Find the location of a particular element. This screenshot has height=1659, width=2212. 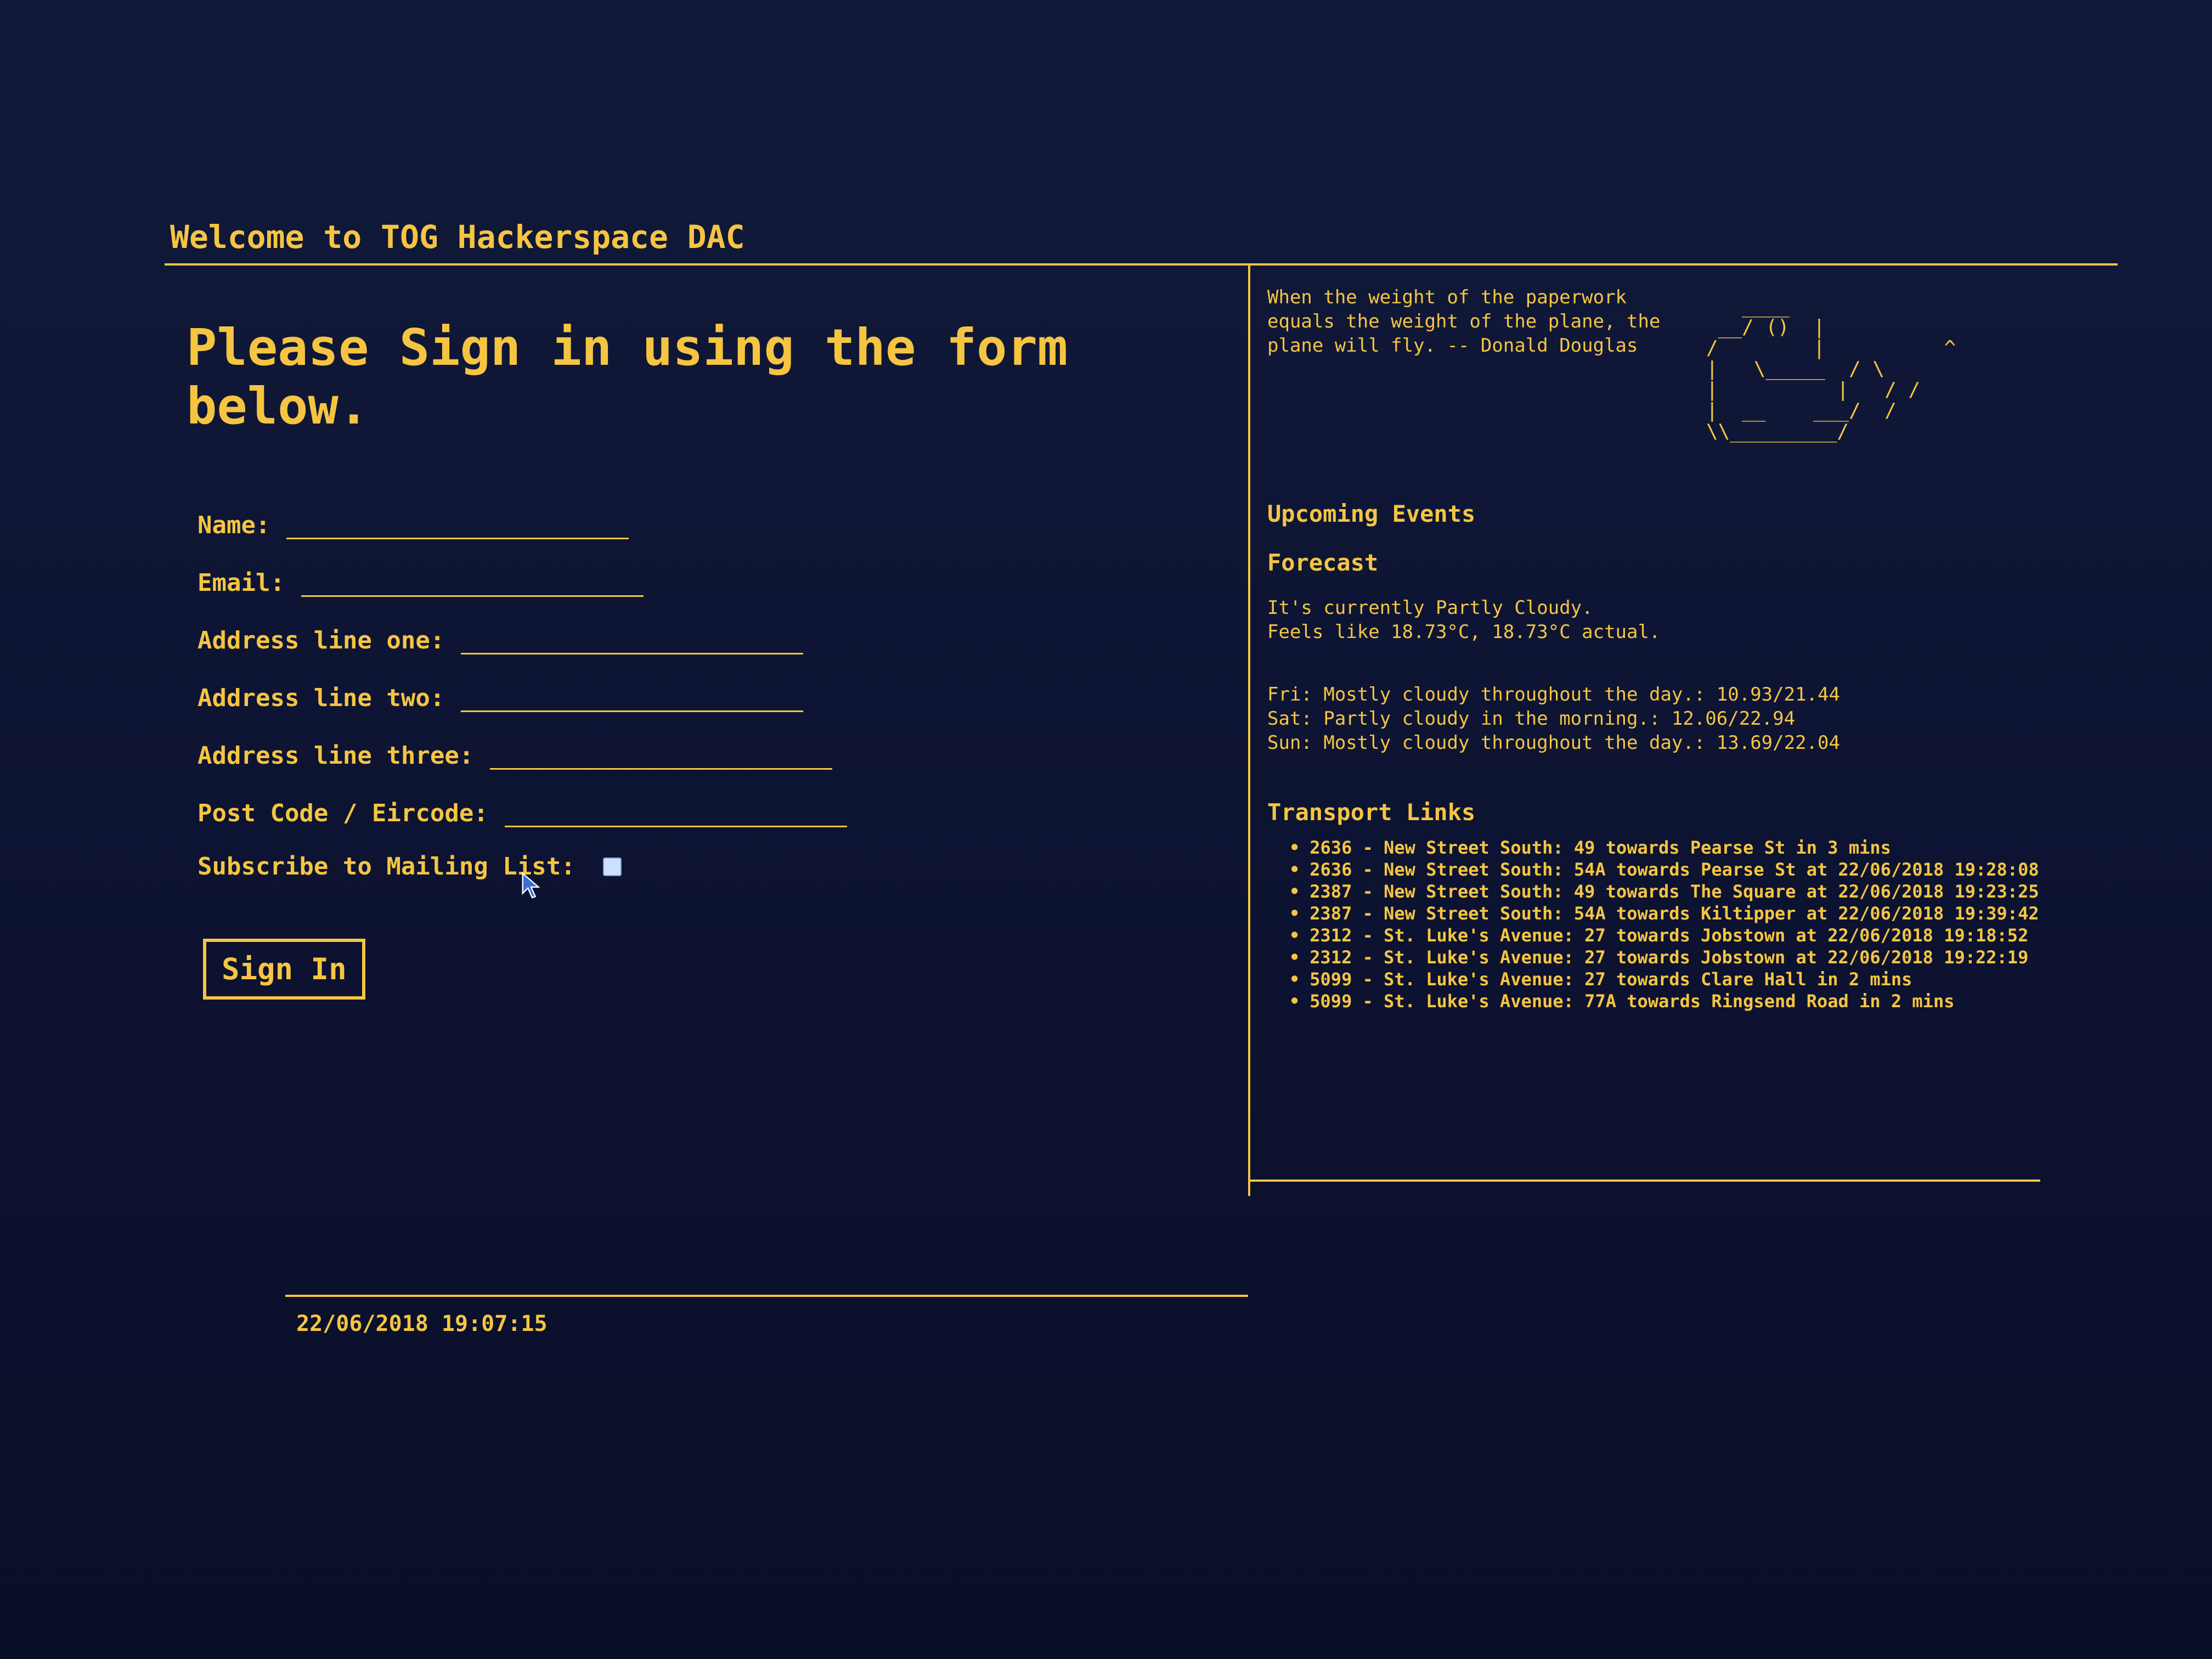

forecast-heading: Forecast is located at coordinates (1323, 562).